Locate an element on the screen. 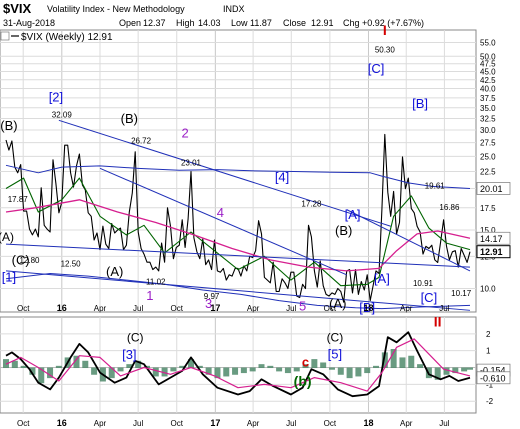 This screenshot has width=520, height=429. price-y-tick: 32.5 is located at coordinates (488, 118).